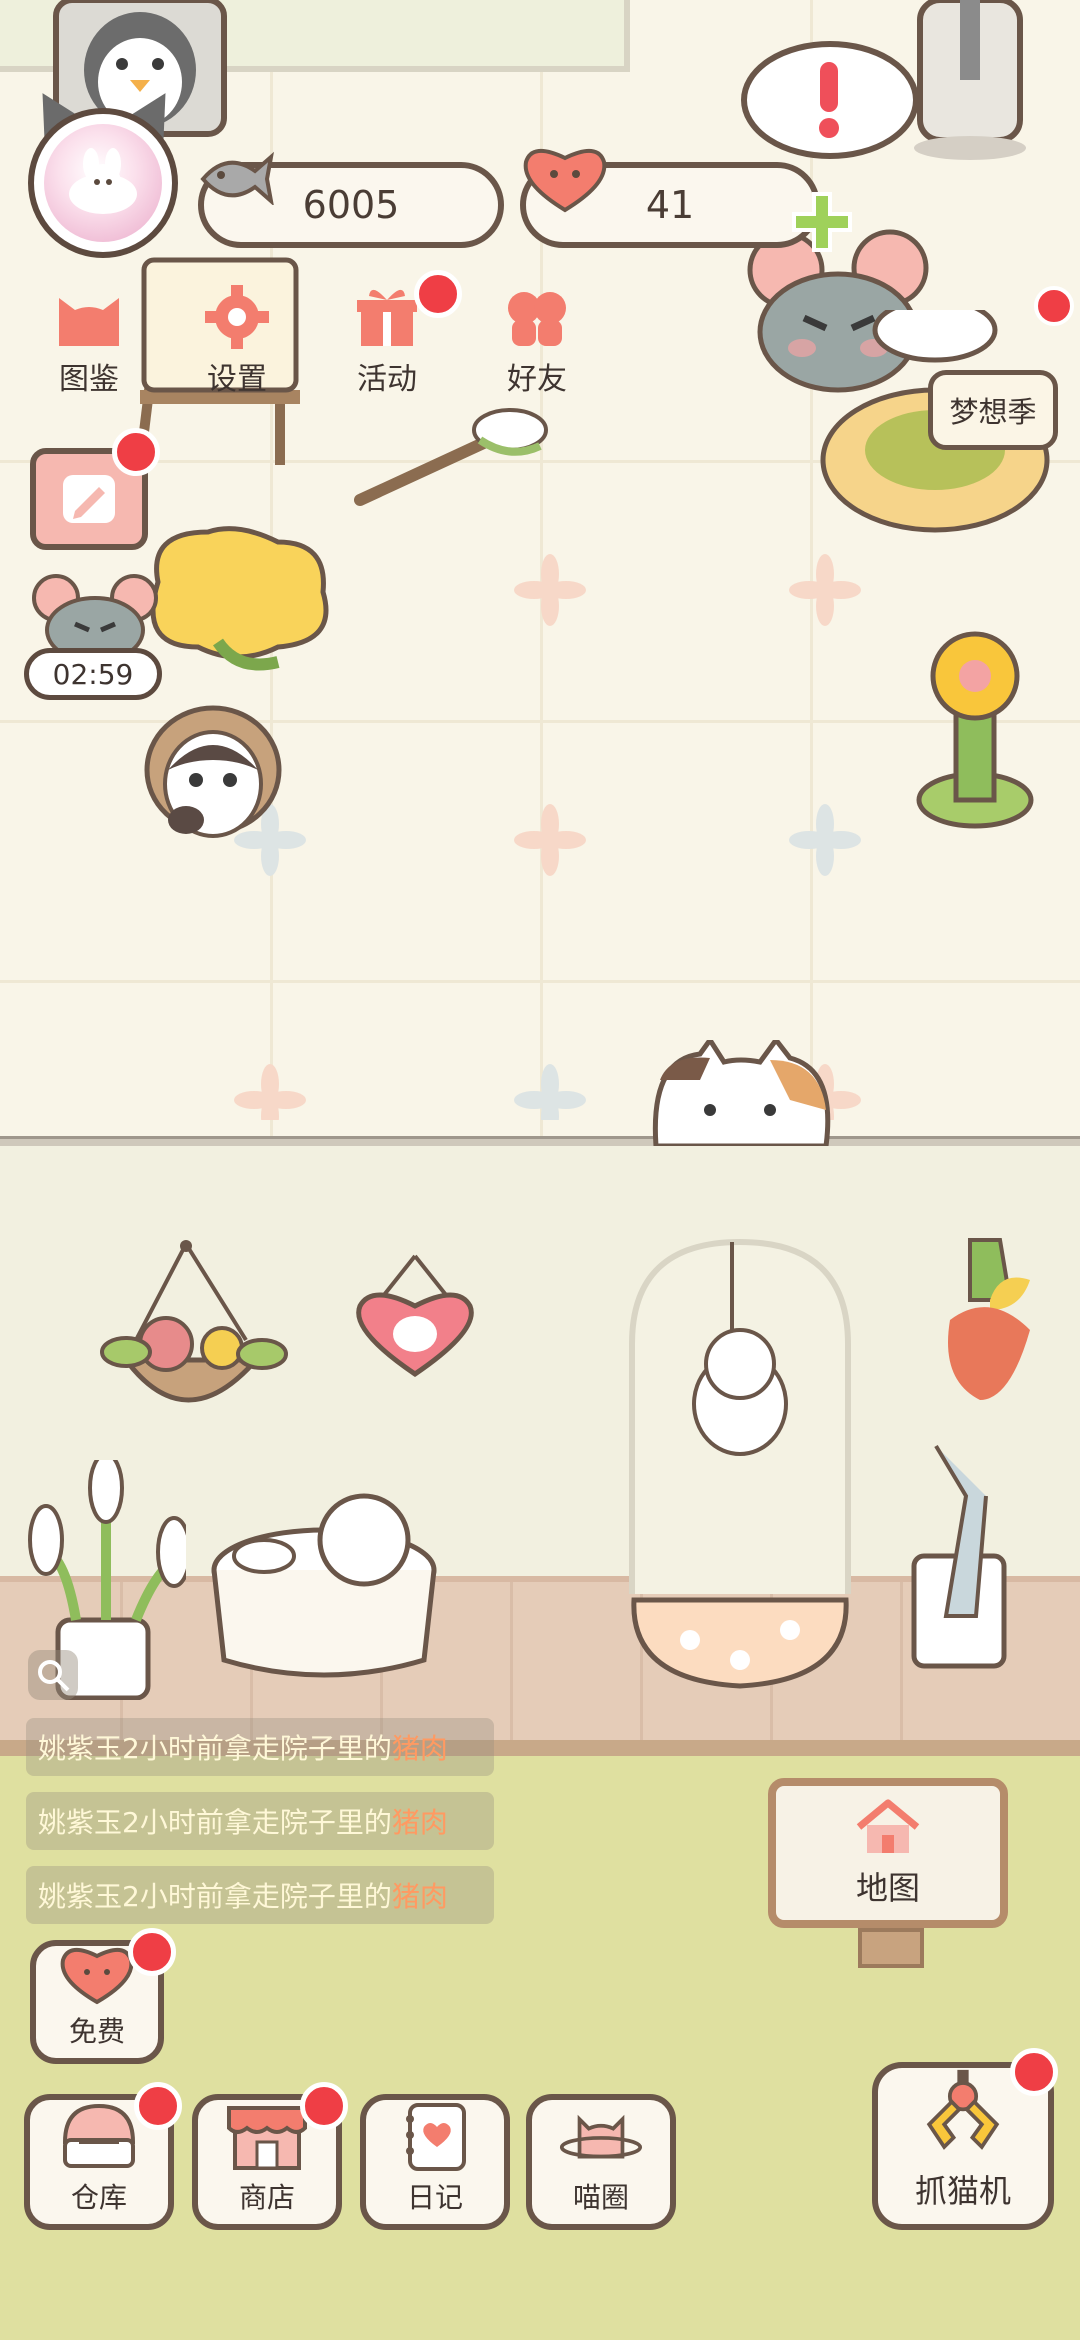 This screenshot has height=2340, width=1080. I want to click on warehouse-notification-dot, so click(158, 2106).